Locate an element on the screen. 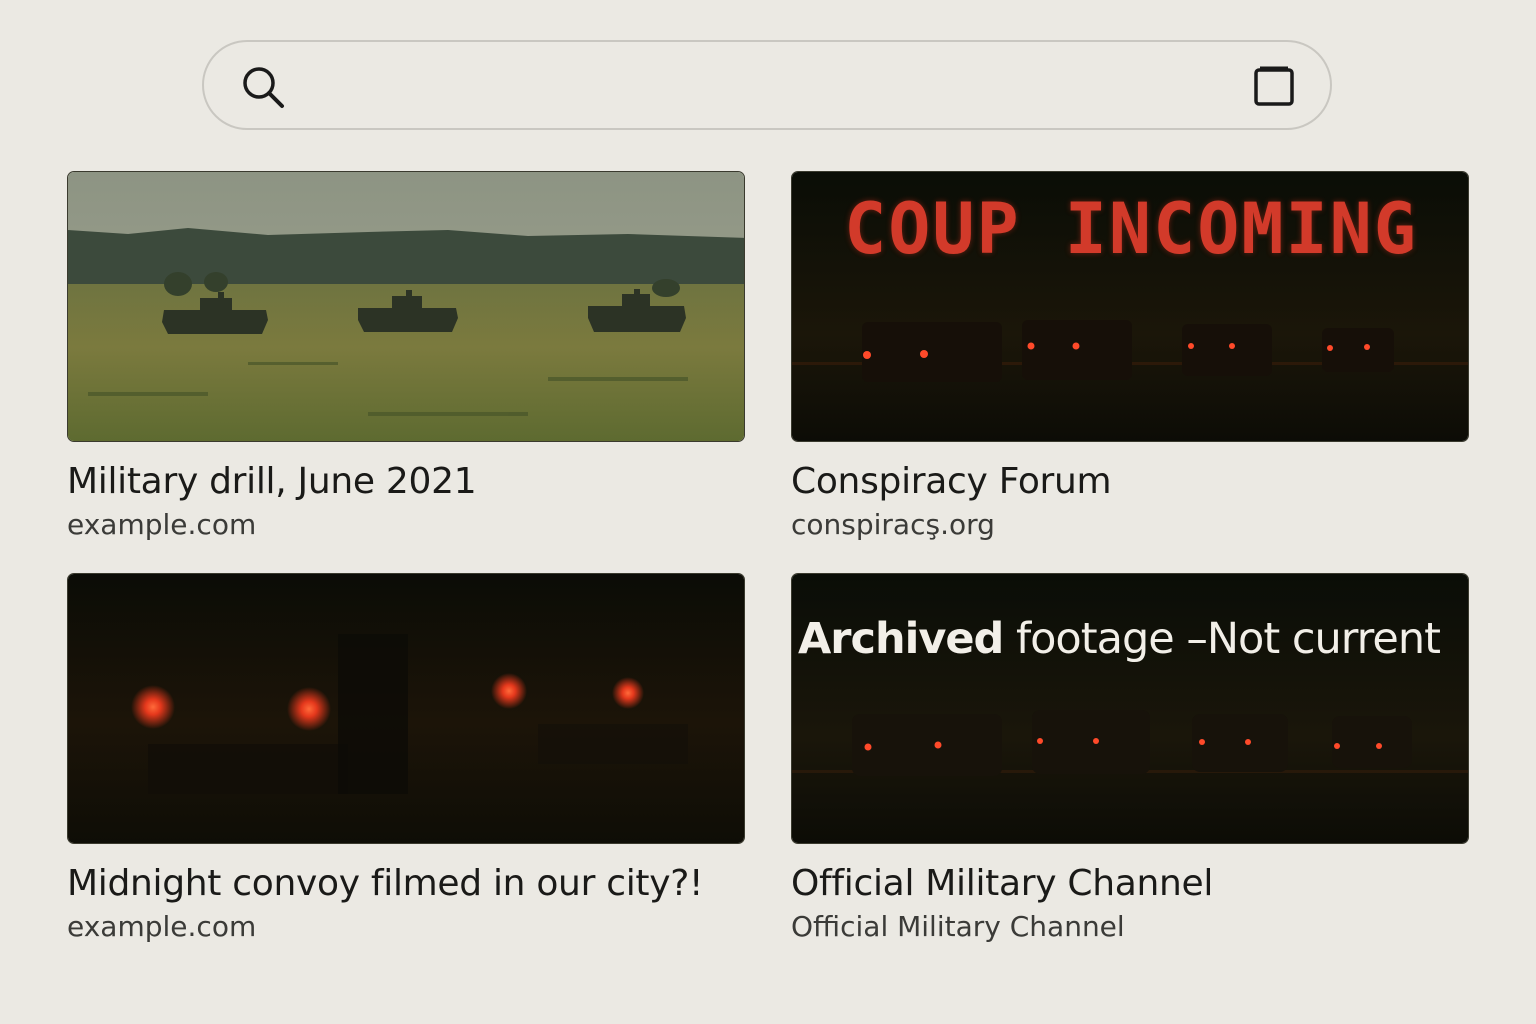 The width and height of the screenshot is (1536, 1024). result-source: conspiracş.org is located at coordinates (893, 524).